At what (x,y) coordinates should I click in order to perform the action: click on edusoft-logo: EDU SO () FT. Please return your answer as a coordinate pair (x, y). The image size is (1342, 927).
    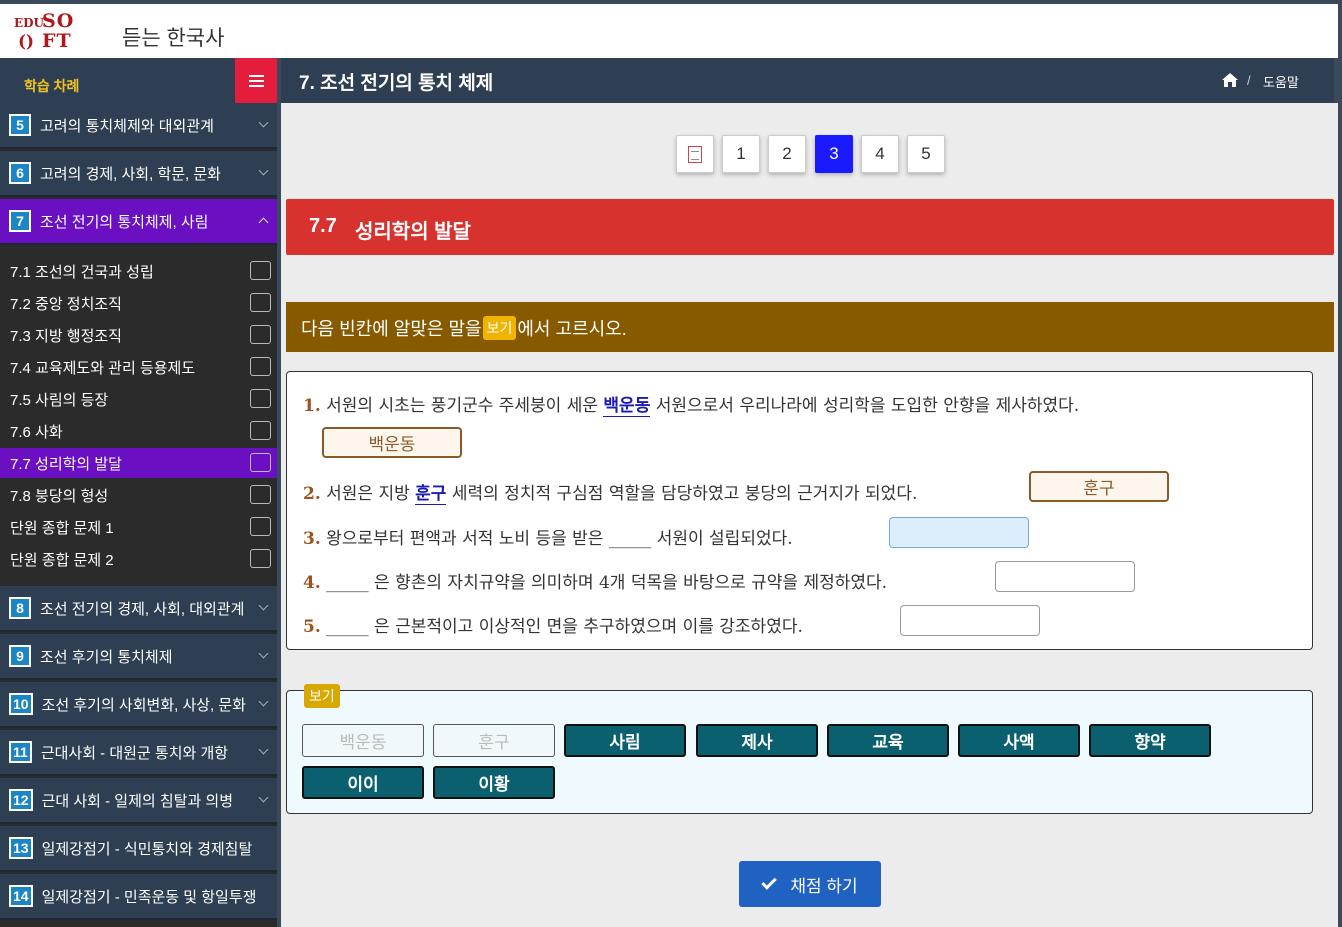
    Looking at the image, I should click on (46, 32).